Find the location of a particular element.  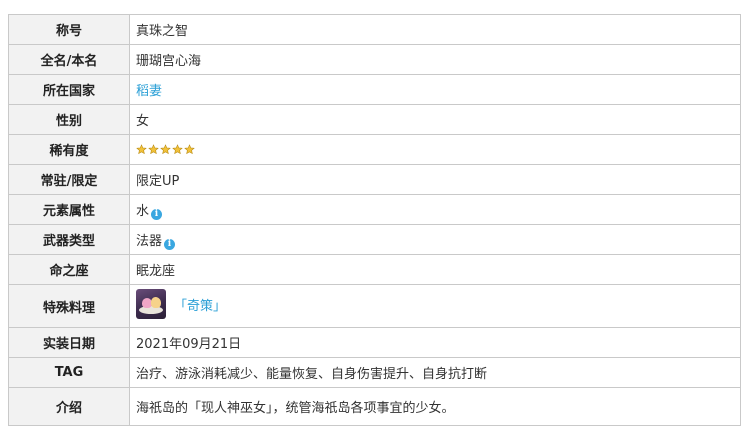

row-special-dish: 特殊料理 「奇策」 is located at coordinates (374, 306).